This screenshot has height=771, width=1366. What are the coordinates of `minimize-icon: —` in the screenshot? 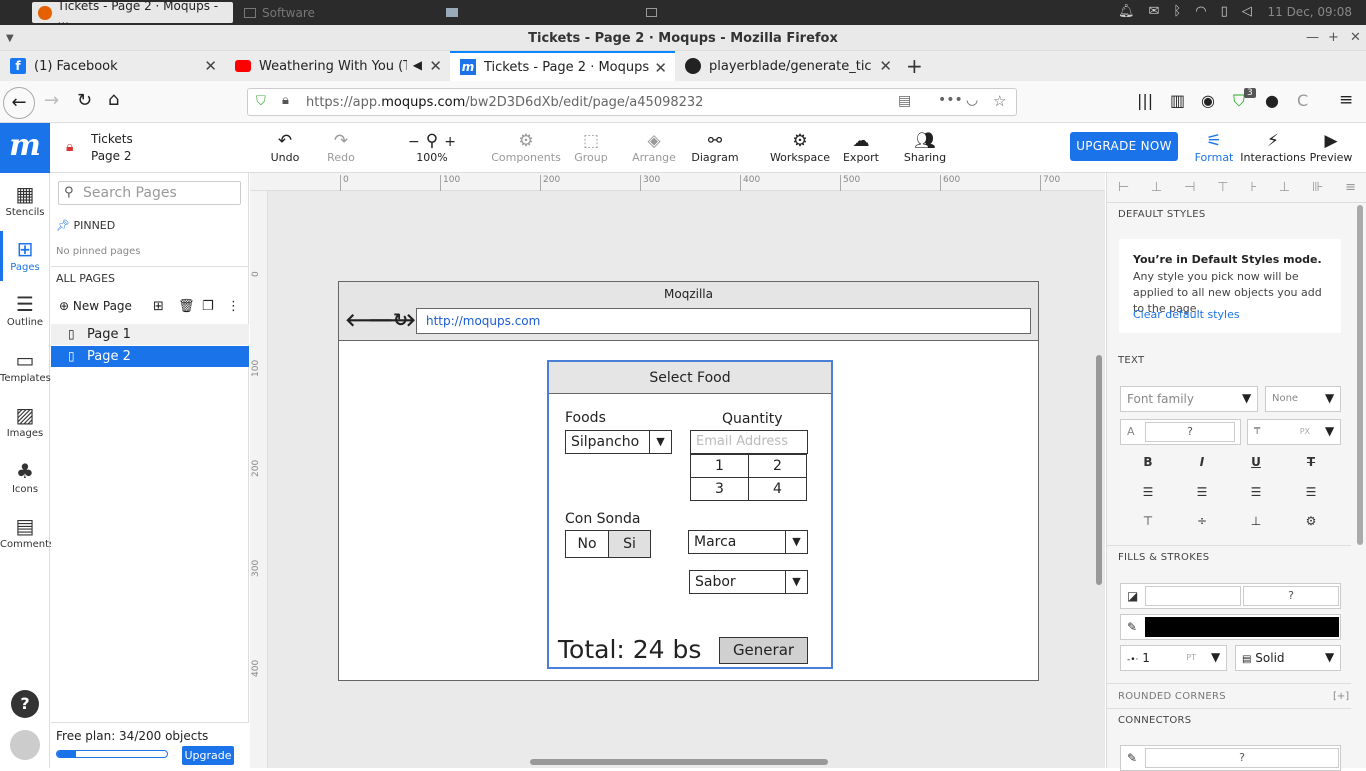 It's located at (1312, 37).